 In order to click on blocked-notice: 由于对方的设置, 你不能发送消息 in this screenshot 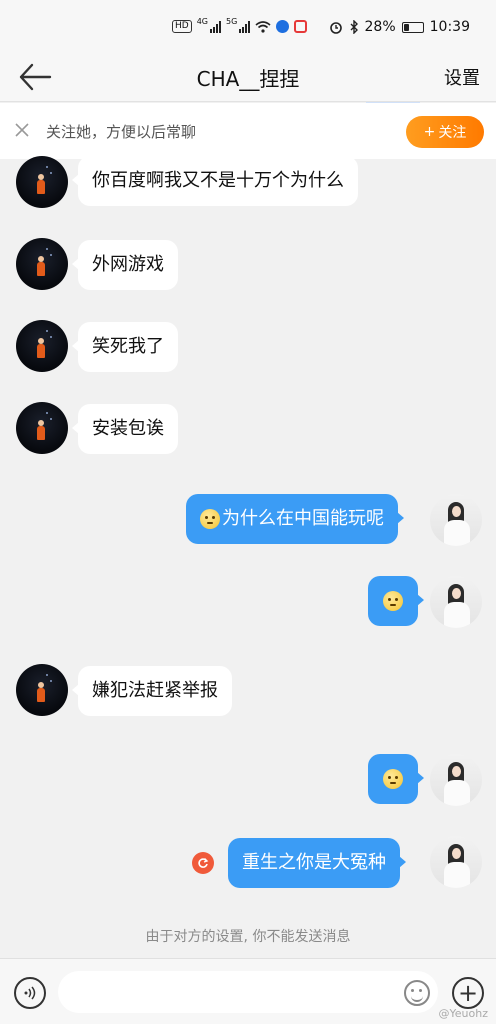, I will do `click(248, 937)`.